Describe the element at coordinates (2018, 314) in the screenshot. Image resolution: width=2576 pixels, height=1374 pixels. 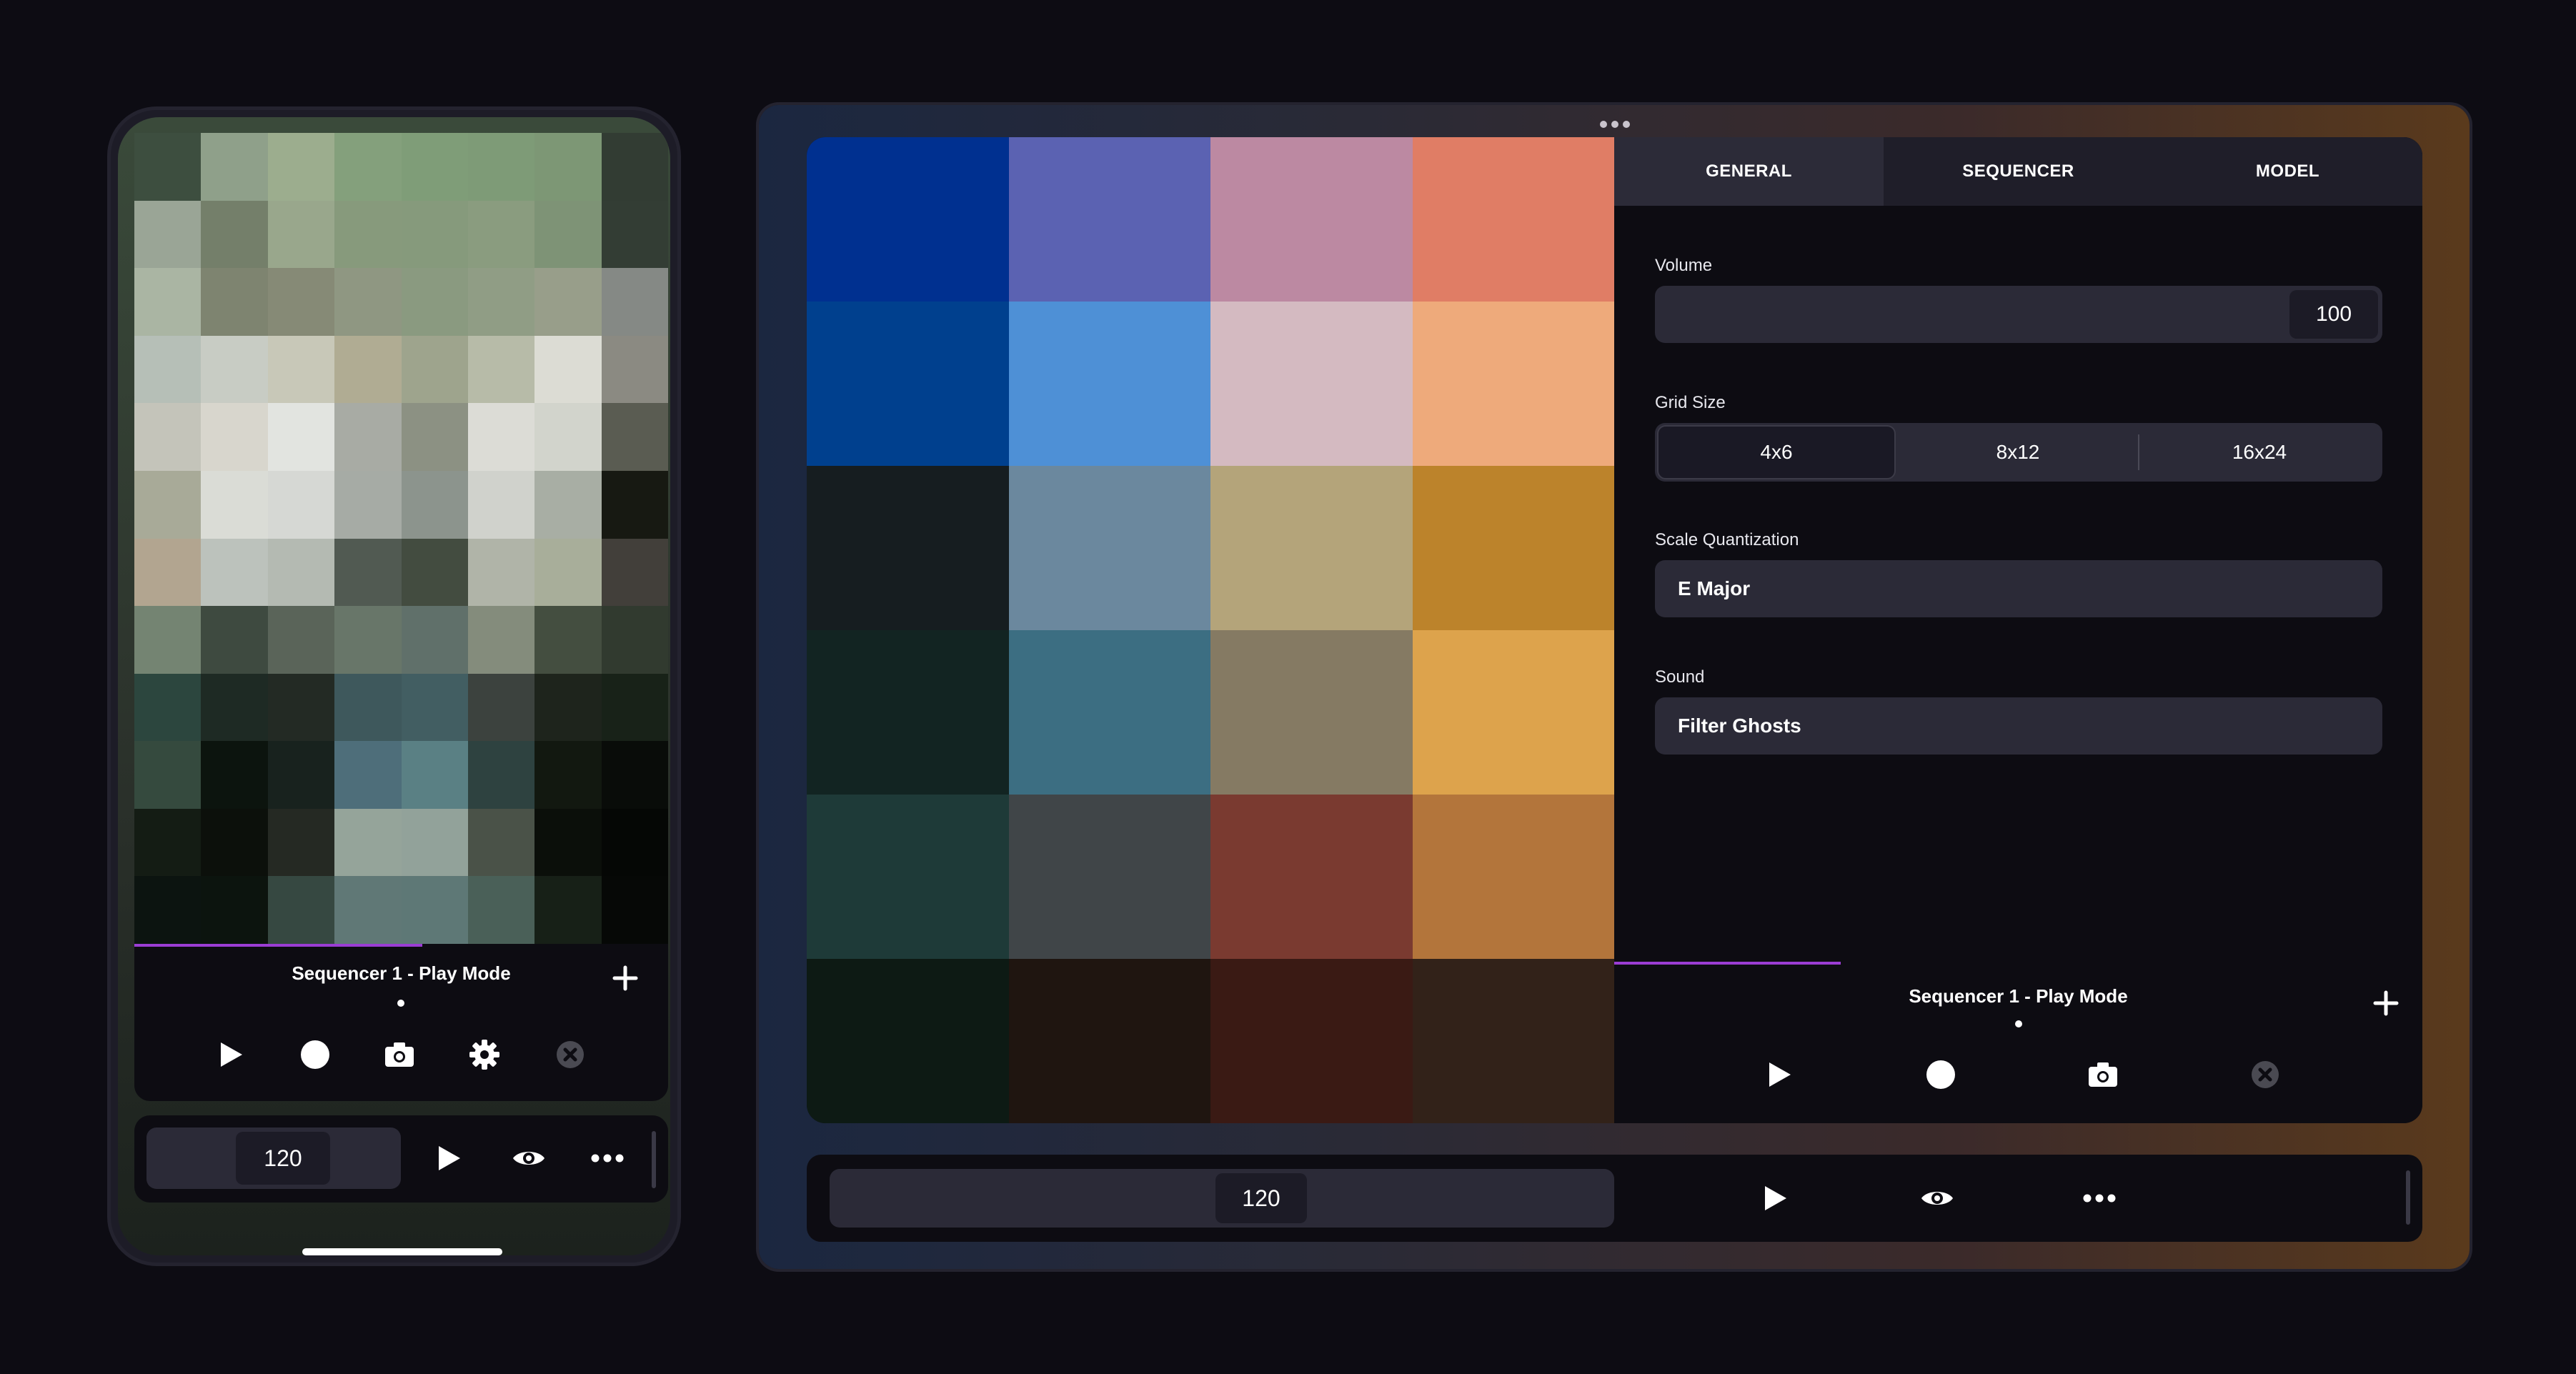
I see `volume-slider: 100` at that location.